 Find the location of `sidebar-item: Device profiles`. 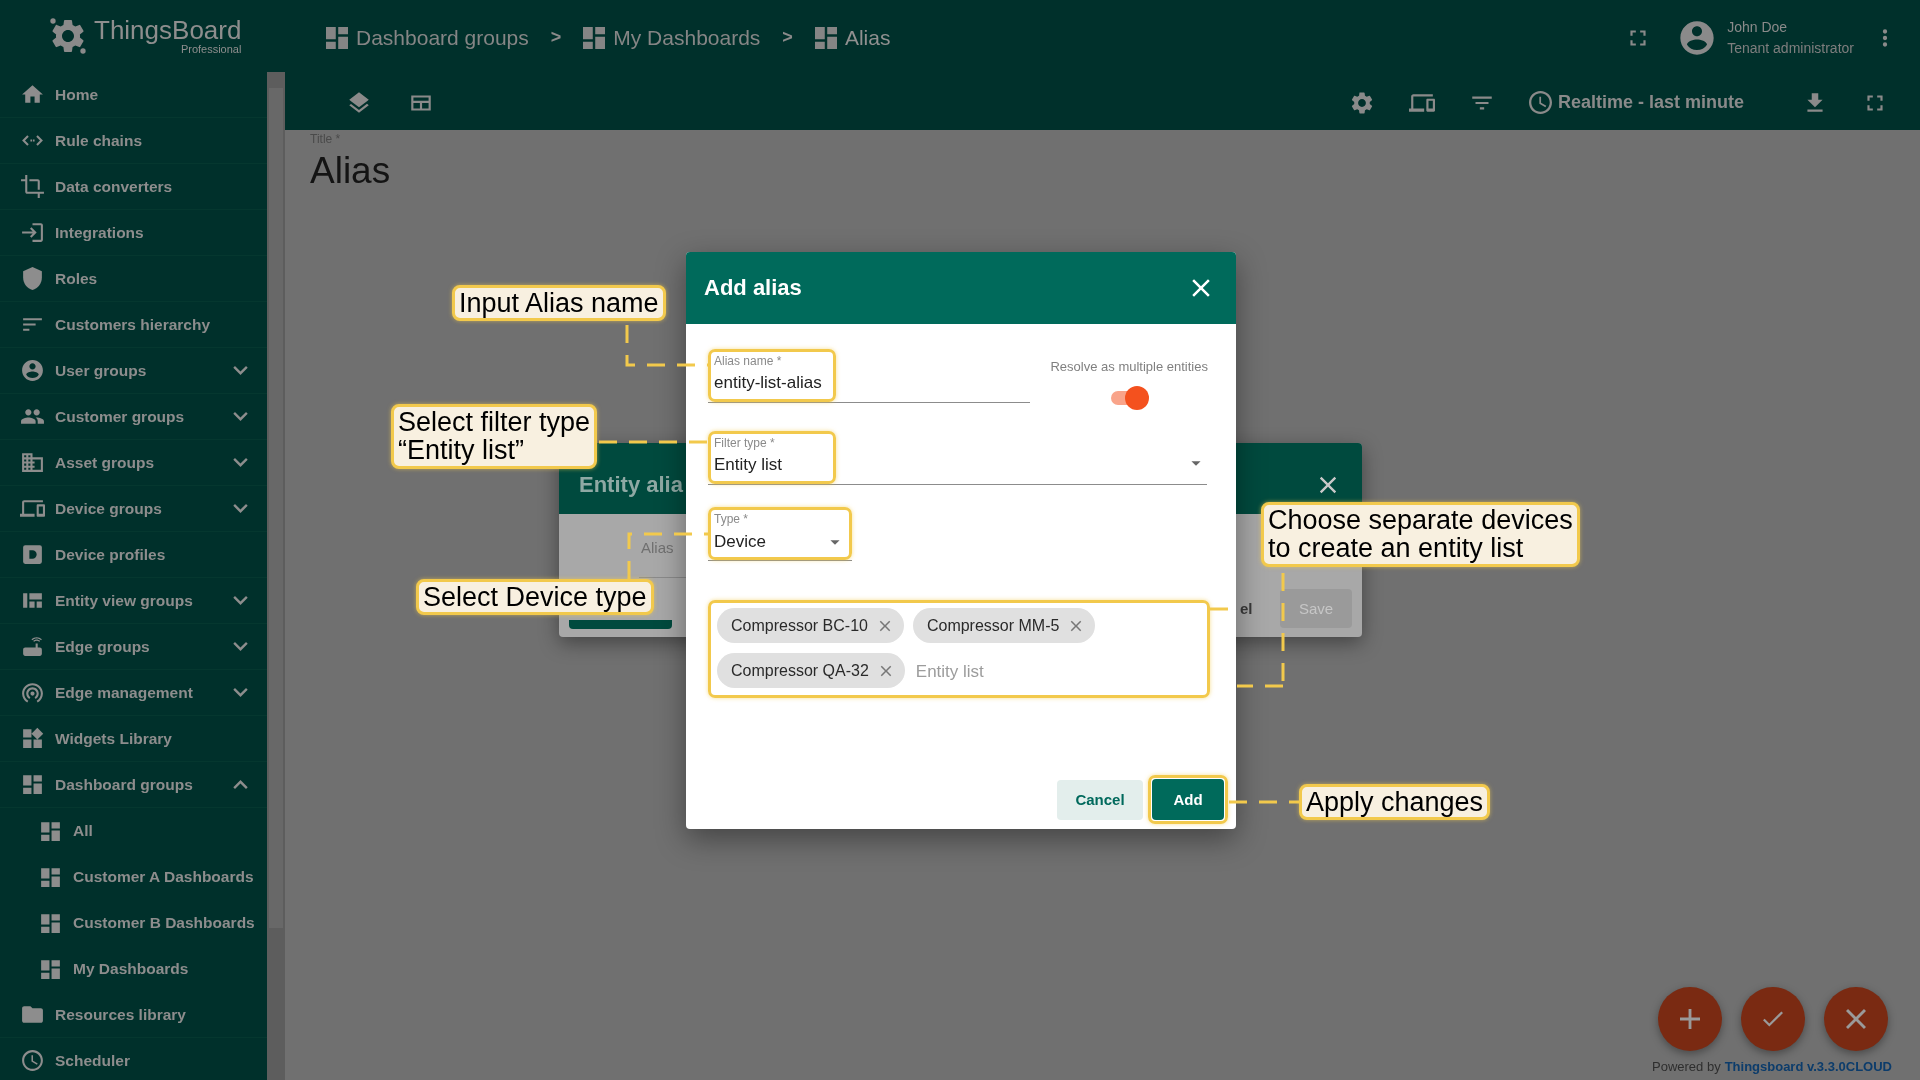

sidebar-item: Device profiles is located at coordinates (133, 555).